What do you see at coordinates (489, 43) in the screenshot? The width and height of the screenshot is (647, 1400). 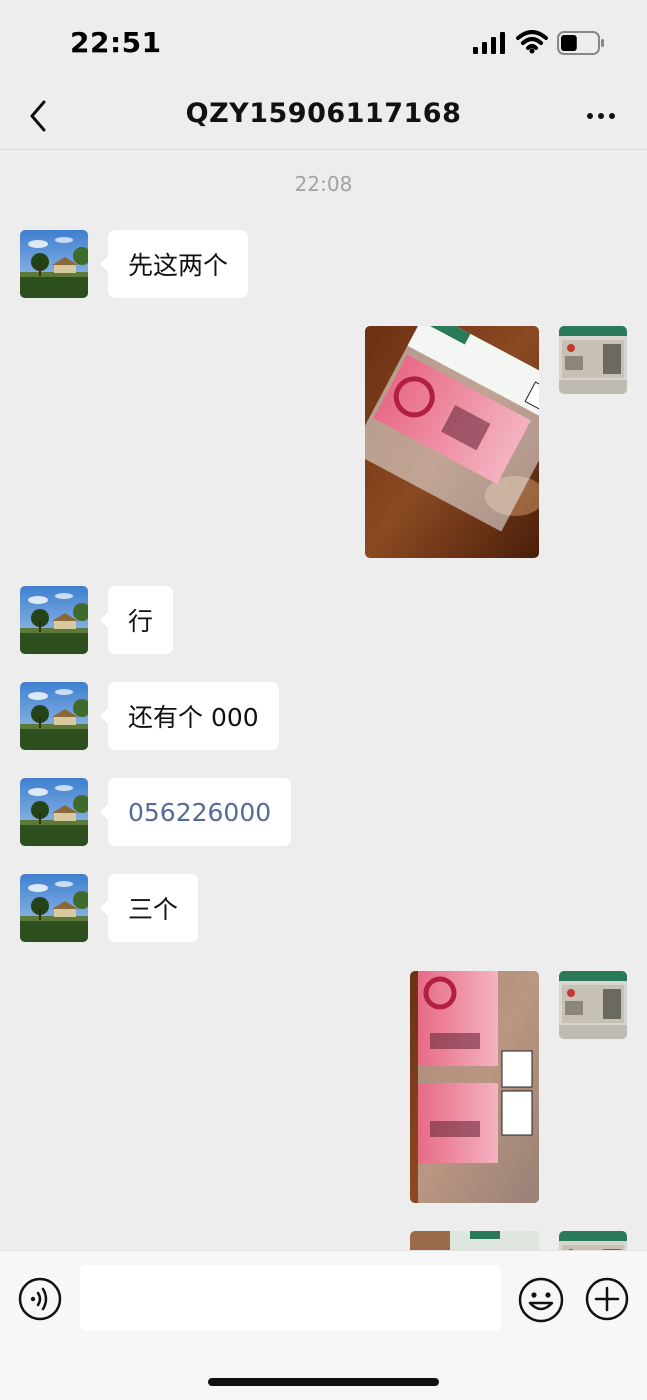 I see `cellular-signal-icon` at bounding box center [489, 43].